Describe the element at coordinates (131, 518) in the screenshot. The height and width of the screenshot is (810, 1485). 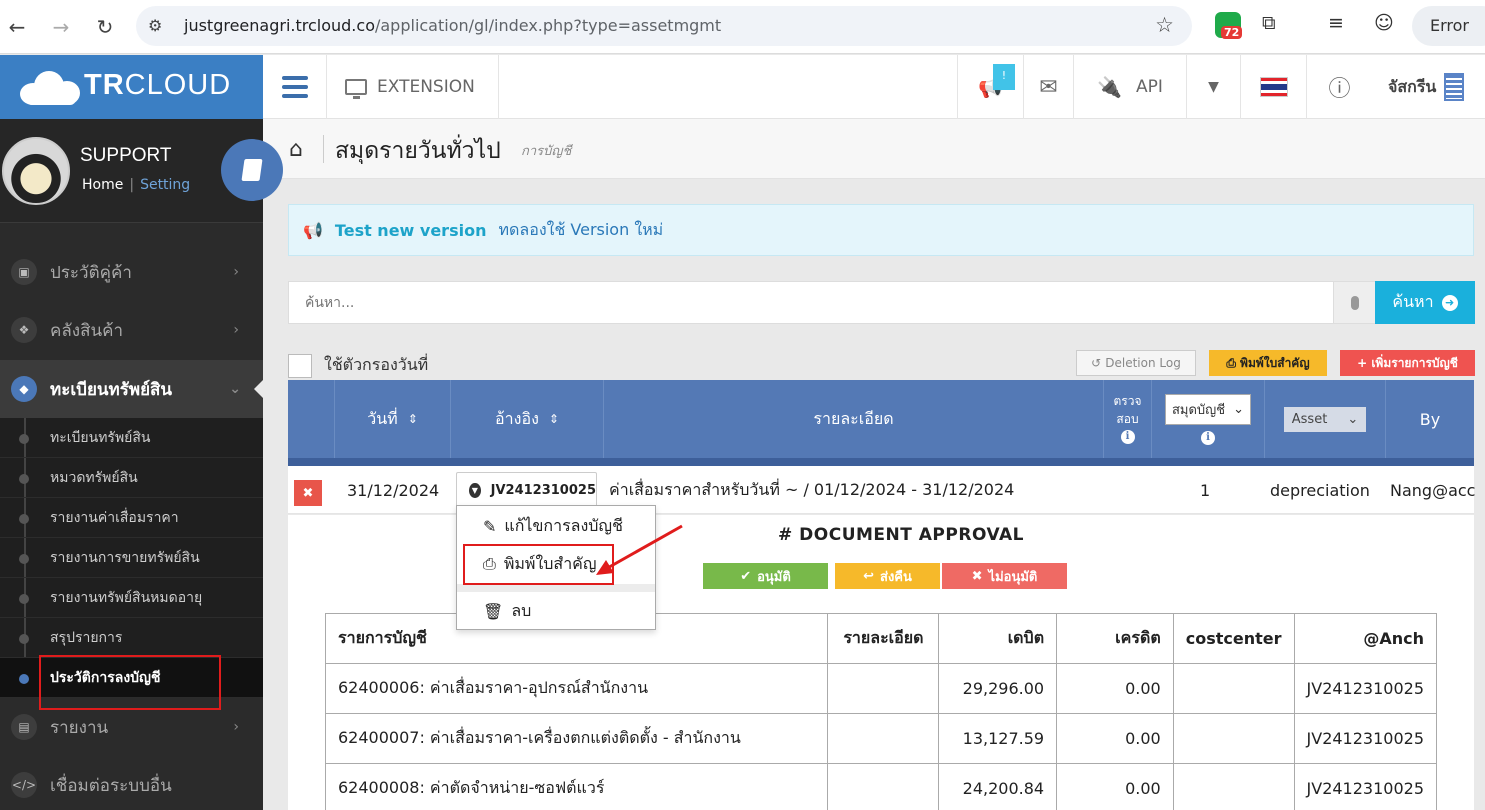
I see `submenu-depreciation-report: รายงานค่าเสื่อมราคา` at that location.